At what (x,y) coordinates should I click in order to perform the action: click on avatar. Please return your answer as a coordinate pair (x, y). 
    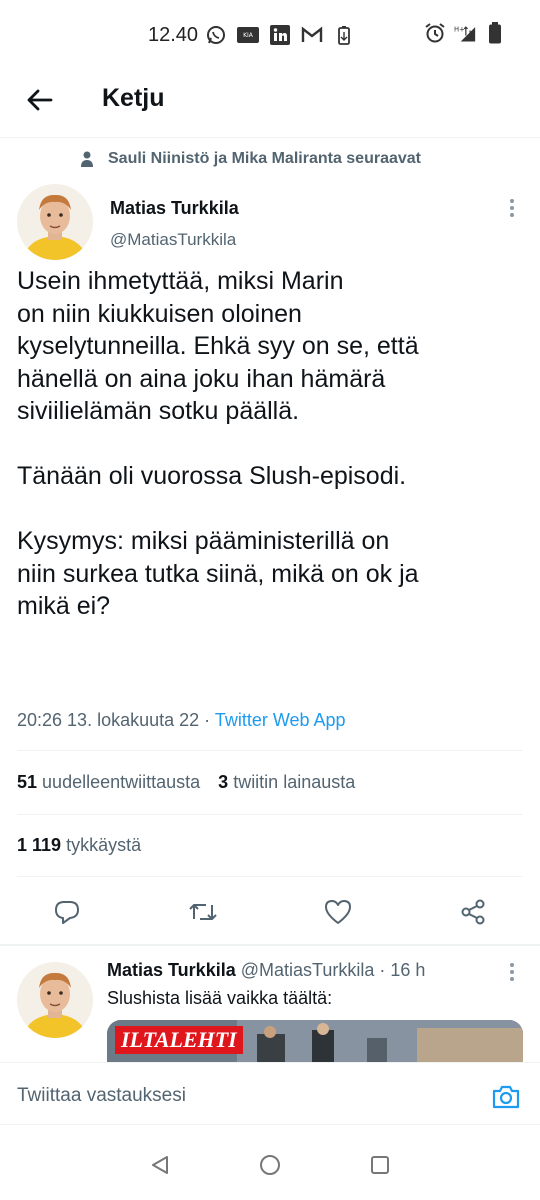
    Looking at the image, I should click on (55, 222).